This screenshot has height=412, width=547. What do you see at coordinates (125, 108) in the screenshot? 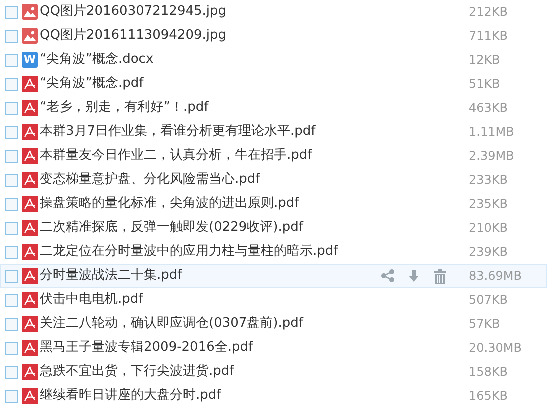
I see `file-name: “老乡，别走，有利好”！.pdf` at bounding box center [125, 108].